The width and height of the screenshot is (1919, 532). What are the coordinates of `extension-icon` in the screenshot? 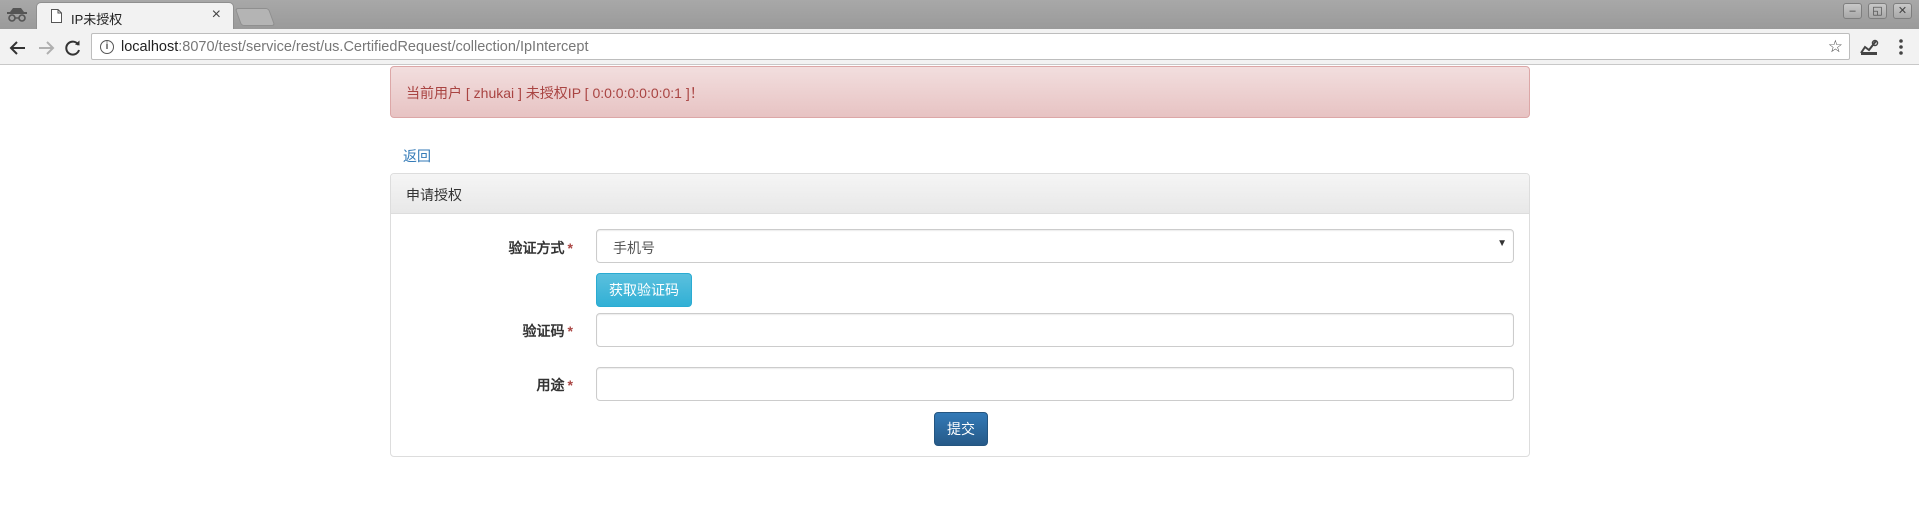 It's located at (1869, 47).